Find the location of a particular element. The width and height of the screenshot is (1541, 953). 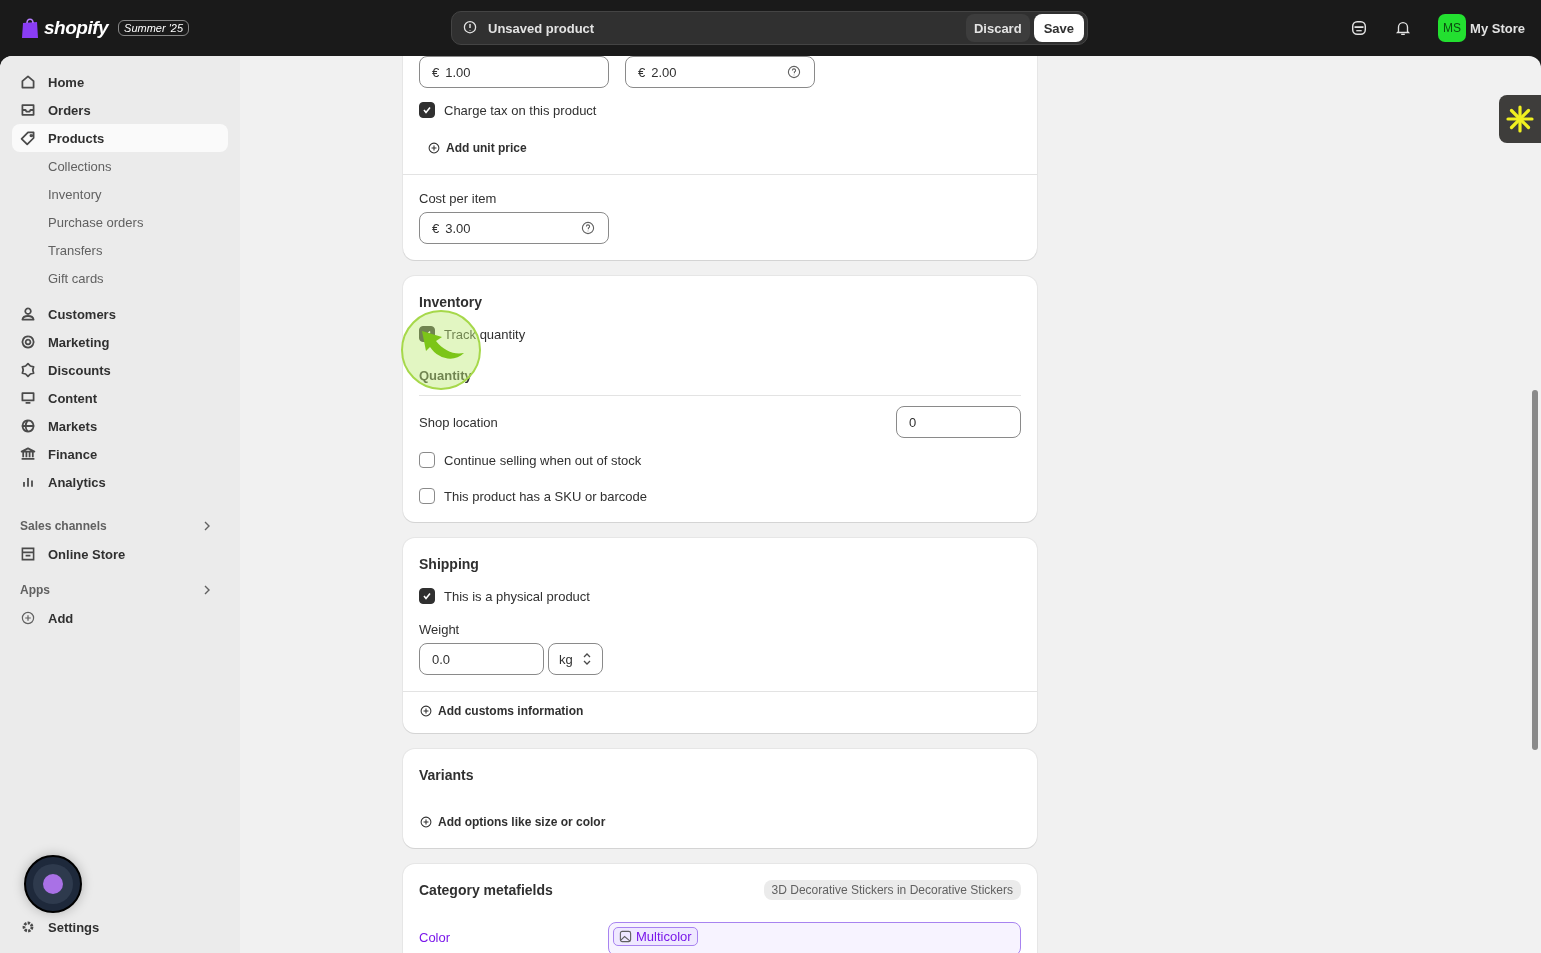

cost-field: € 3.00 is located at coordinates (514, 228).